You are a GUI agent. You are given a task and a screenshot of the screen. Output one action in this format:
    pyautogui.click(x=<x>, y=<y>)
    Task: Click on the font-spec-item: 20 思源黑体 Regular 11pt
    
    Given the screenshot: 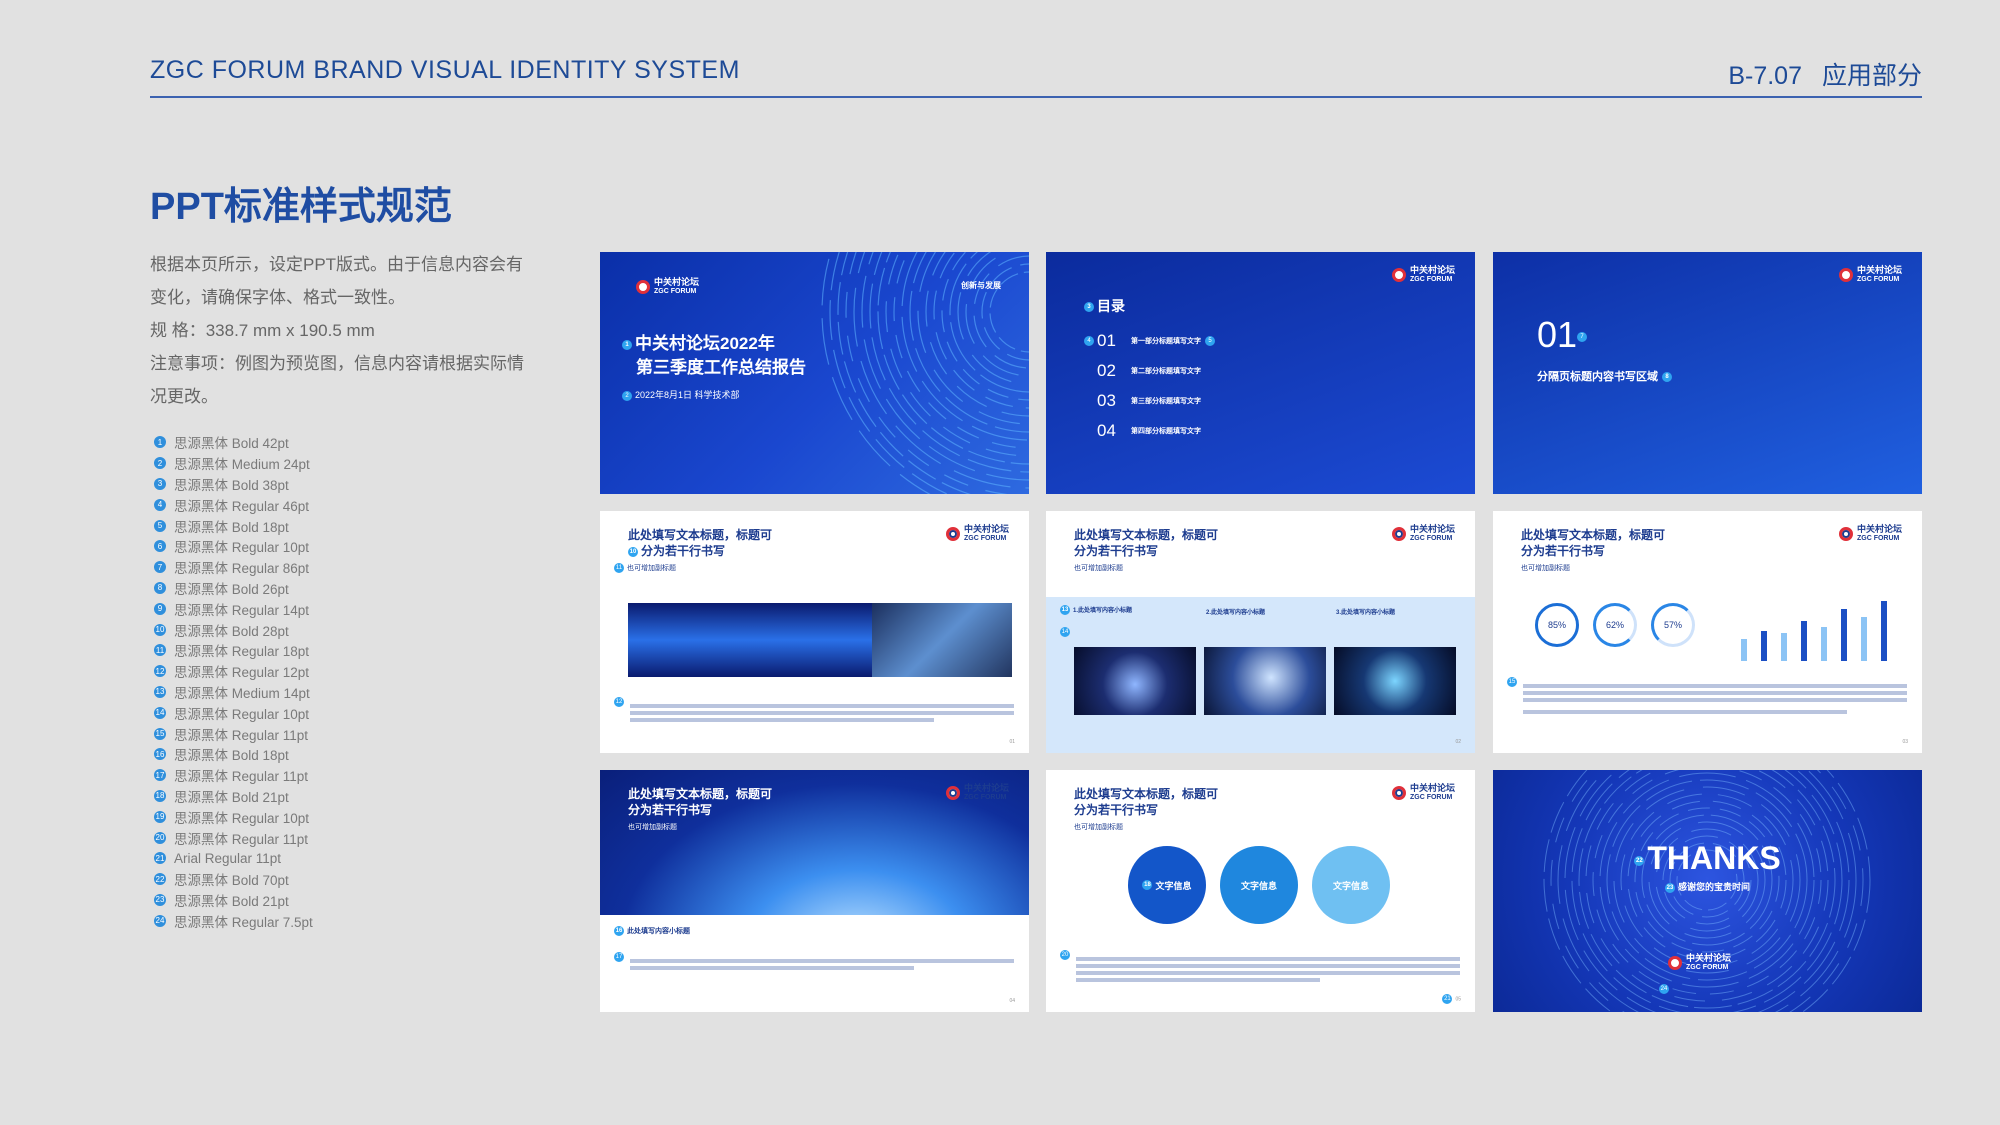 What is the action you would take?
    pyautogui.click(x=233, y=837)
    